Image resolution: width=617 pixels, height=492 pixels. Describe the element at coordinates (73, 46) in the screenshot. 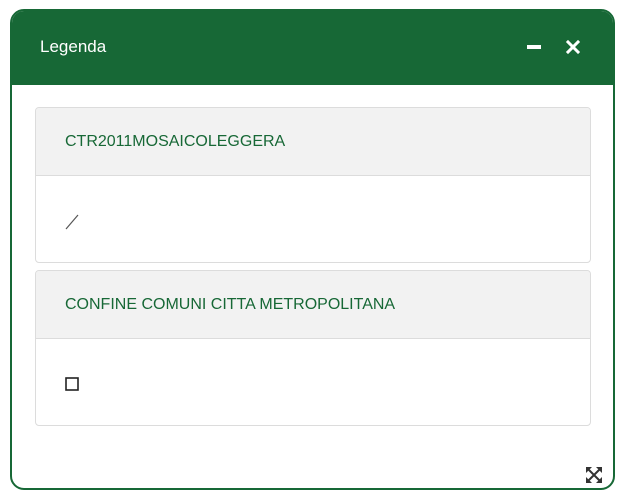

I see `legend-title: Legenda` at that location.